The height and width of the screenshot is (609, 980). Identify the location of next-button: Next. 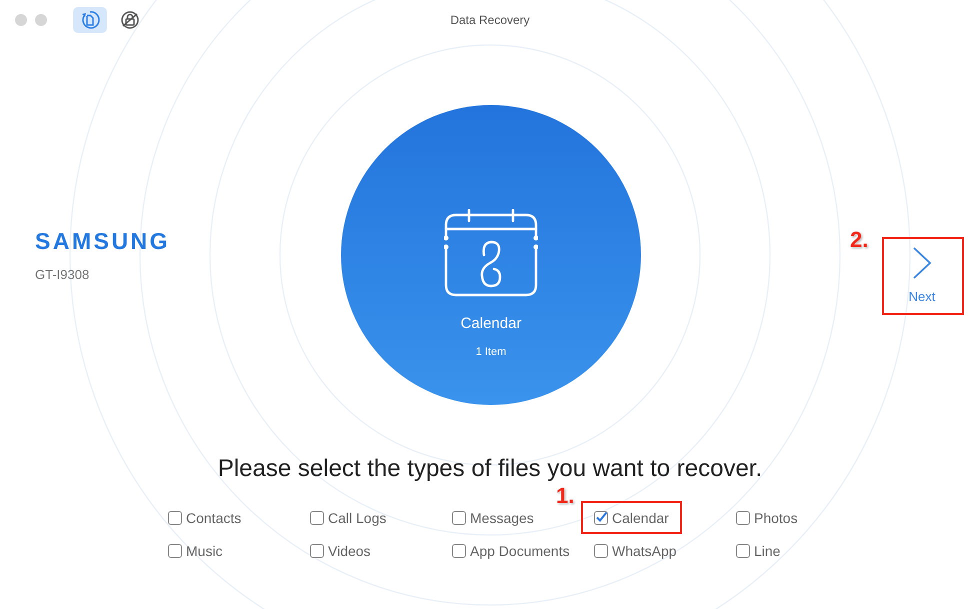
(922, 276).